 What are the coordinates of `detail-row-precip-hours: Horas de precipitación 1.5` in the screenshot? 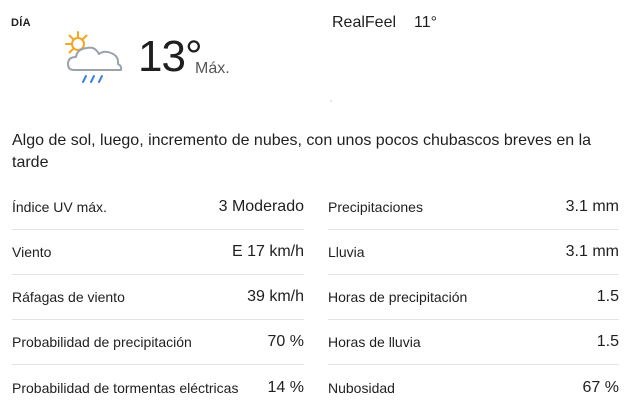 It's located at (473, 297).